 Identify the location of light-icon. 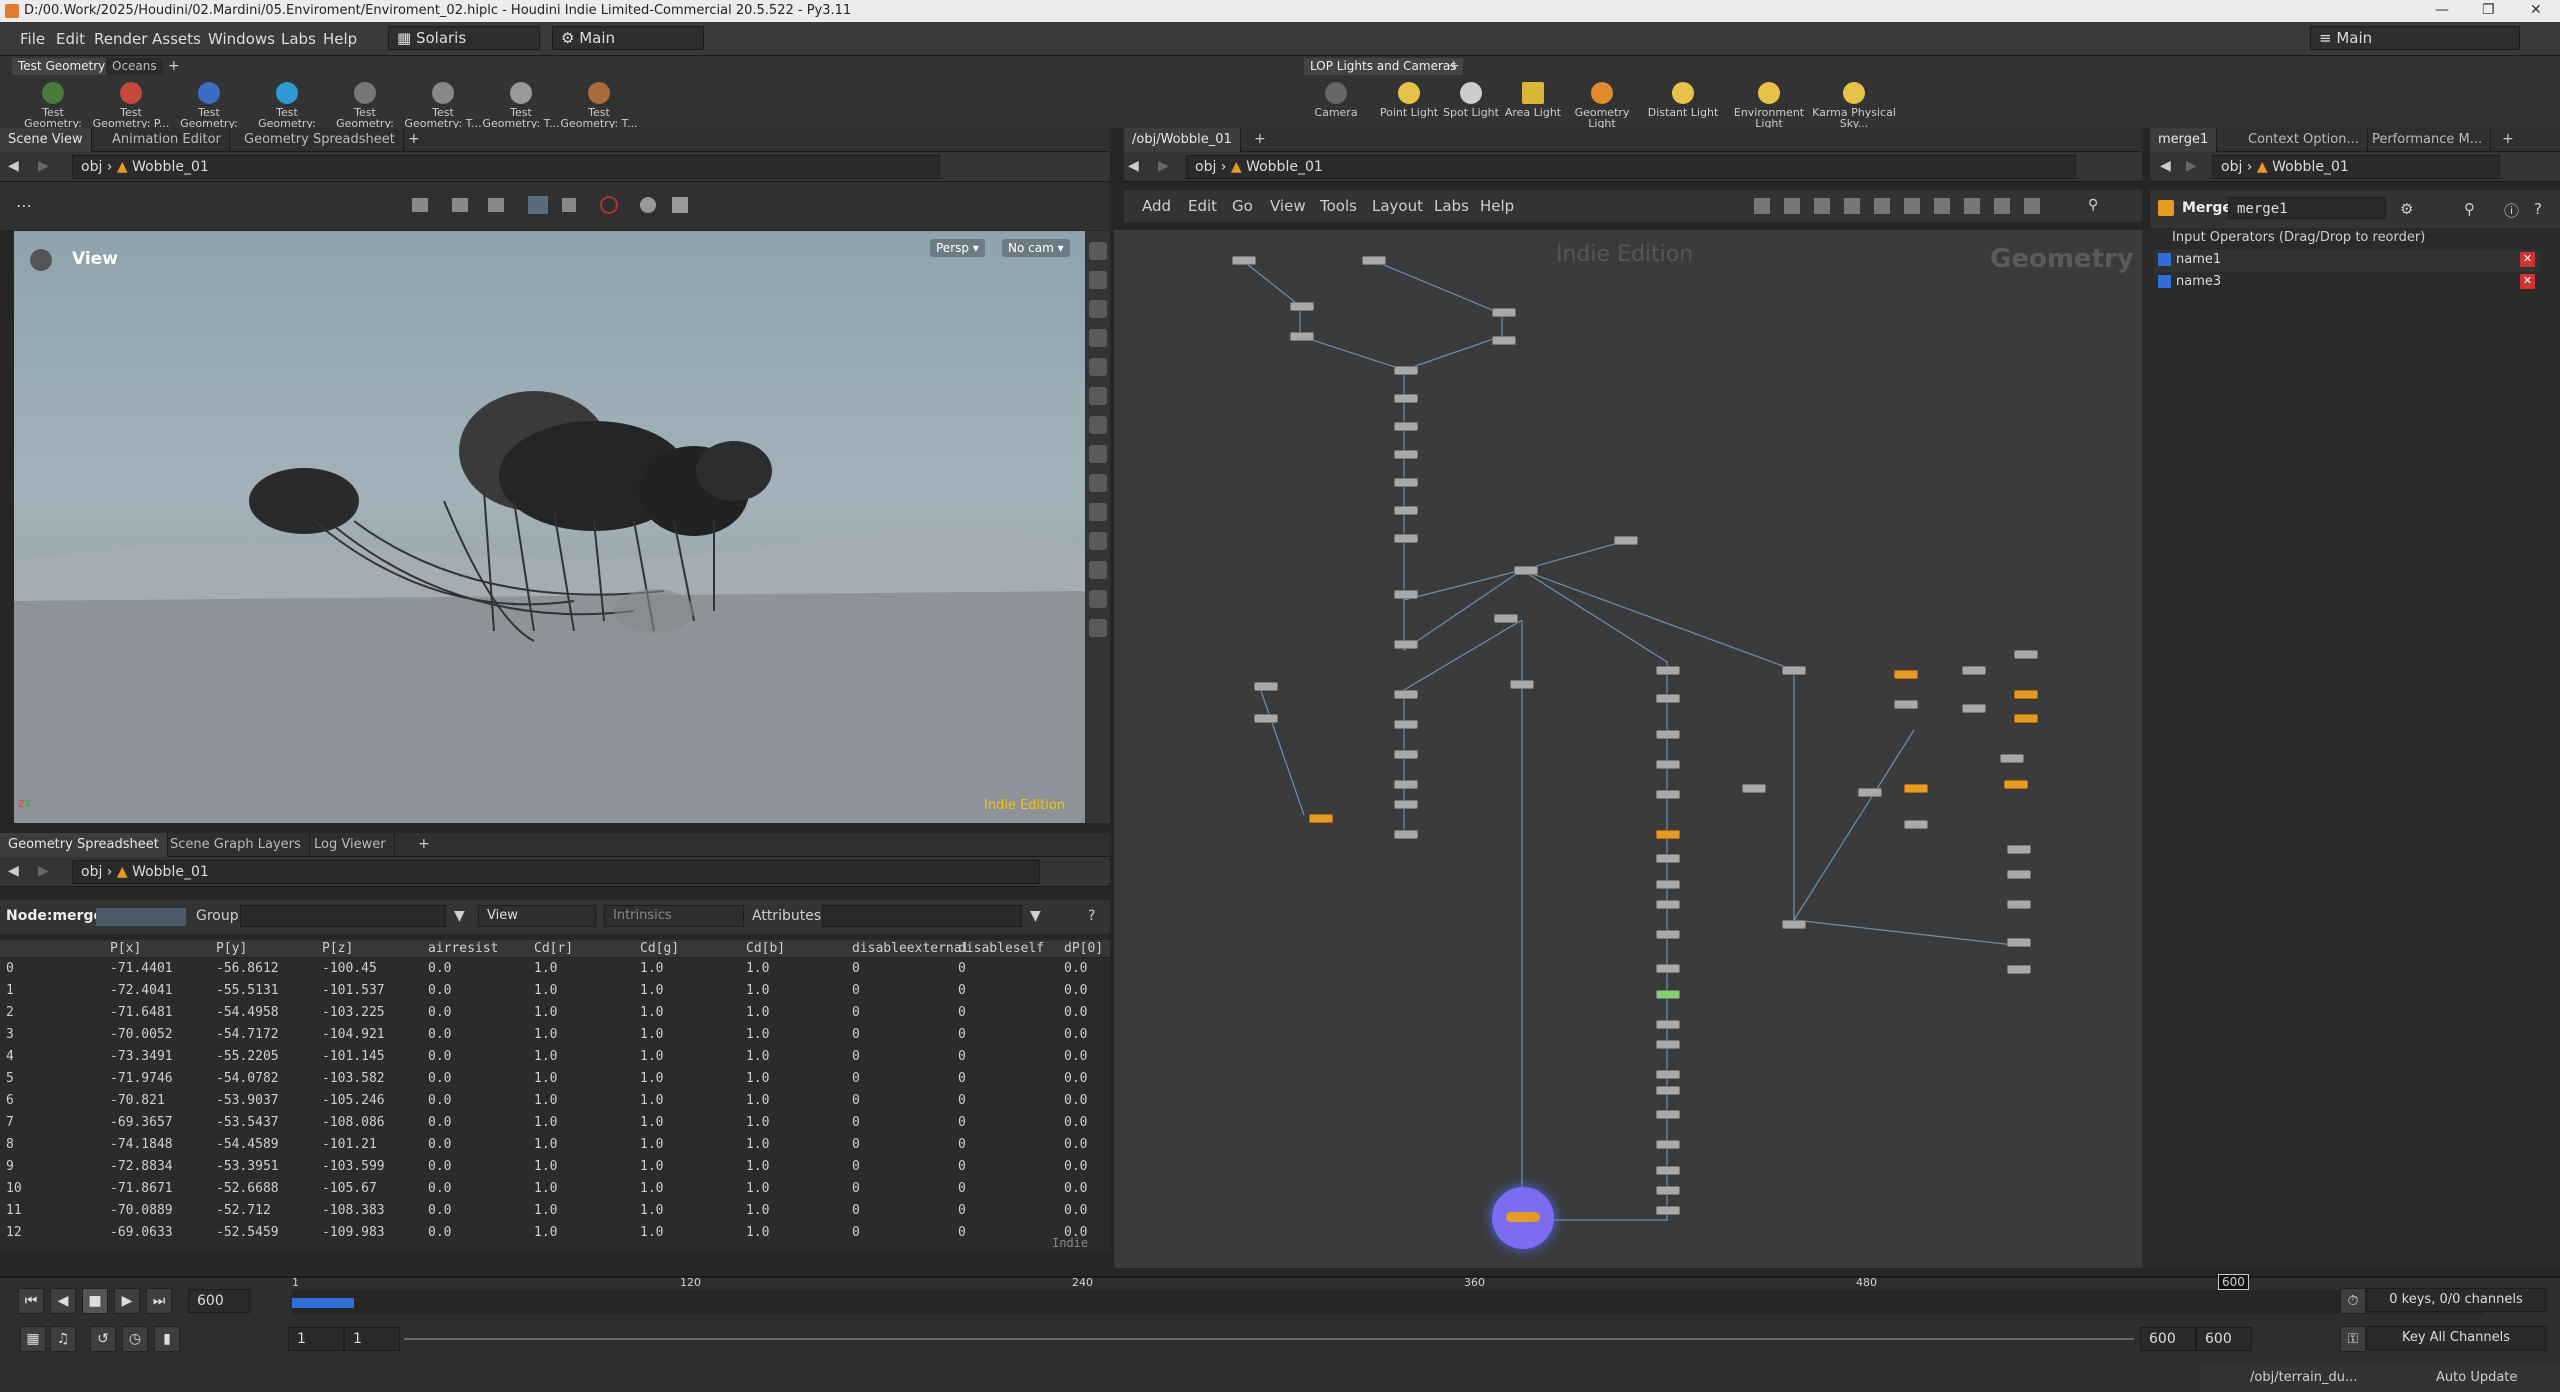
(1097, 367).